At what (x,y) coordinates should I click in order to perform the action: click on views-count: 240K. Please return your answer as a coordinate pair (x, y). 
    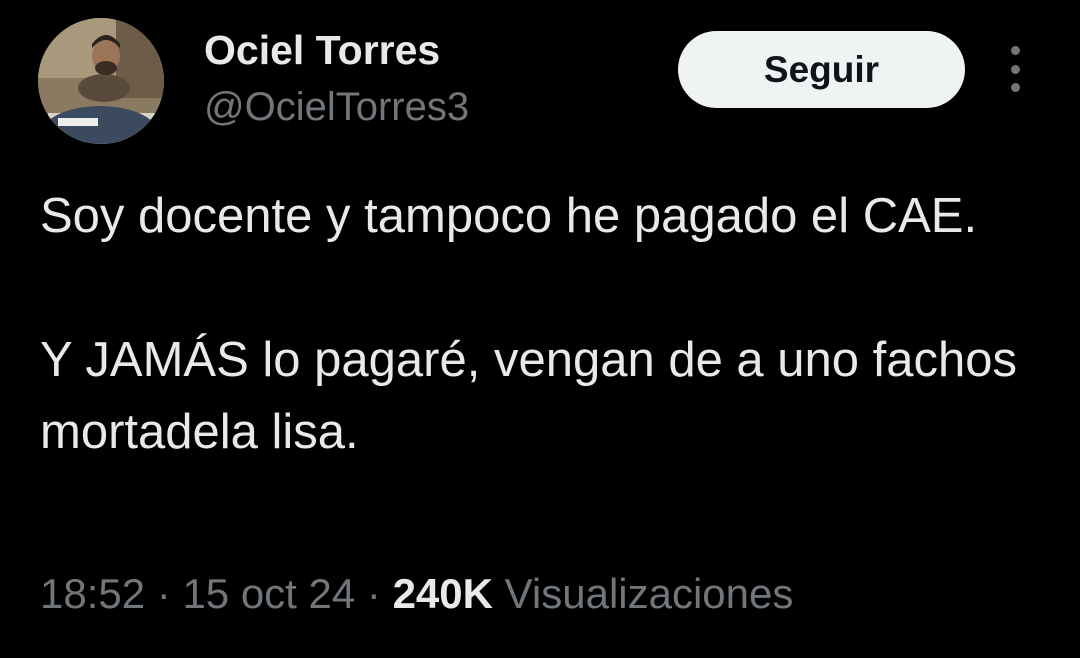
    Looking at the image, I should click on (443, 593).